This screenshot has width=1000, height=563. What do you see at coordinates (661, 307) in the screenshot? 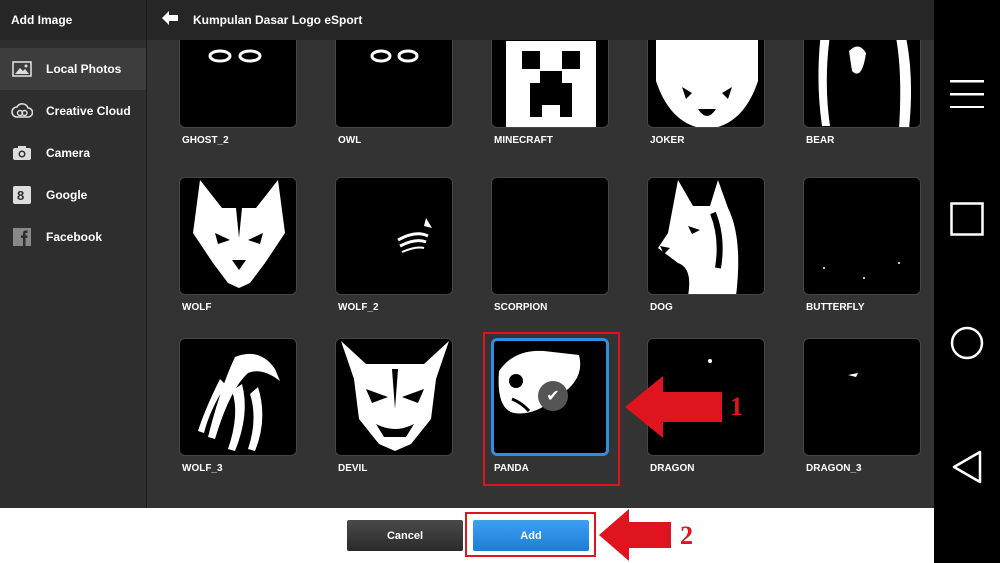
I see `grid-item-label: DOG` at bounding box center [661, 307].